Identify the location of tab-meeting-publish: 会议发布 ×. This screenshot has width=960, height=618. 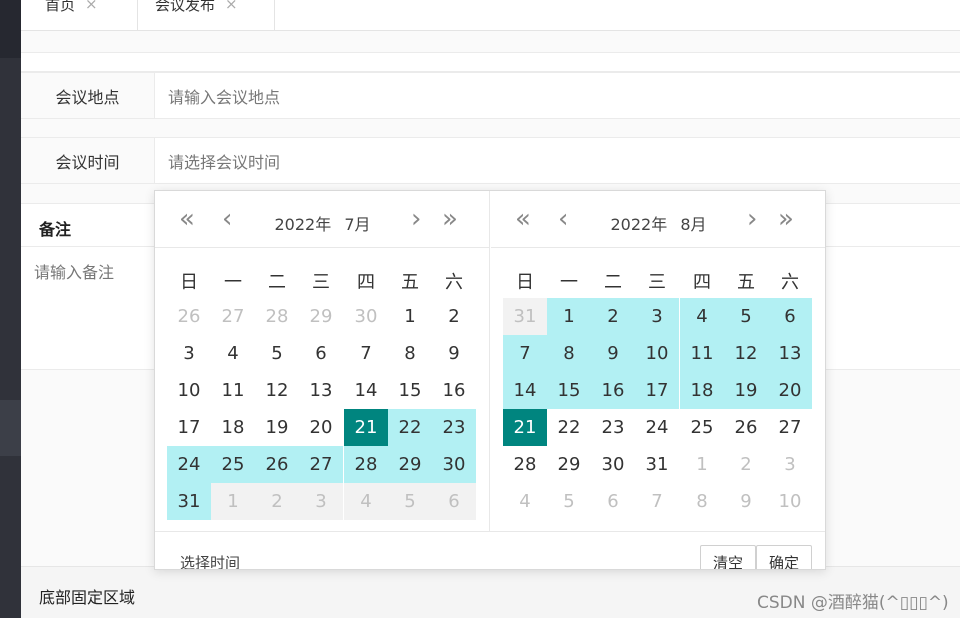
(196, 15).